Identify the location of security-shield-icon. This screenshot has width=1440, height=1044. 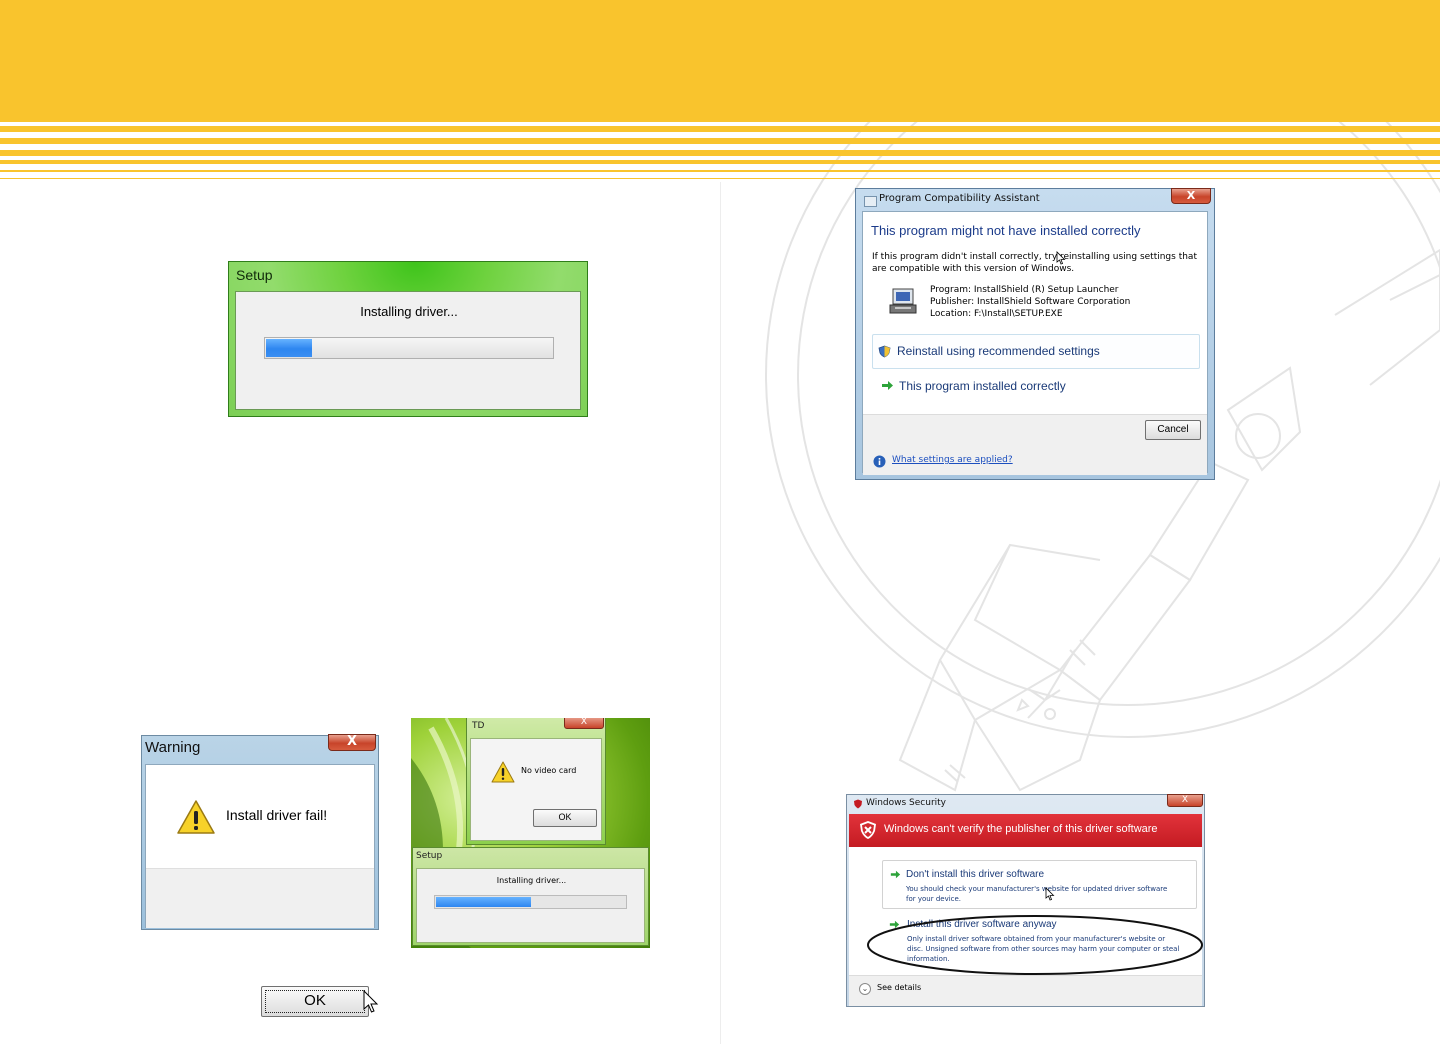
(858, 804).